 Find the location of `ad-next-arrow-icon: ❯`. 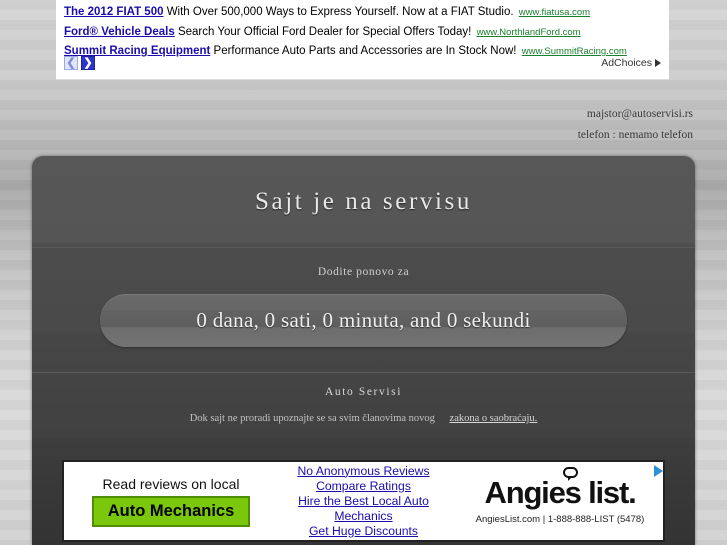

ad-next-arrow-icon: ❯ is located at coordinates (88, 63).